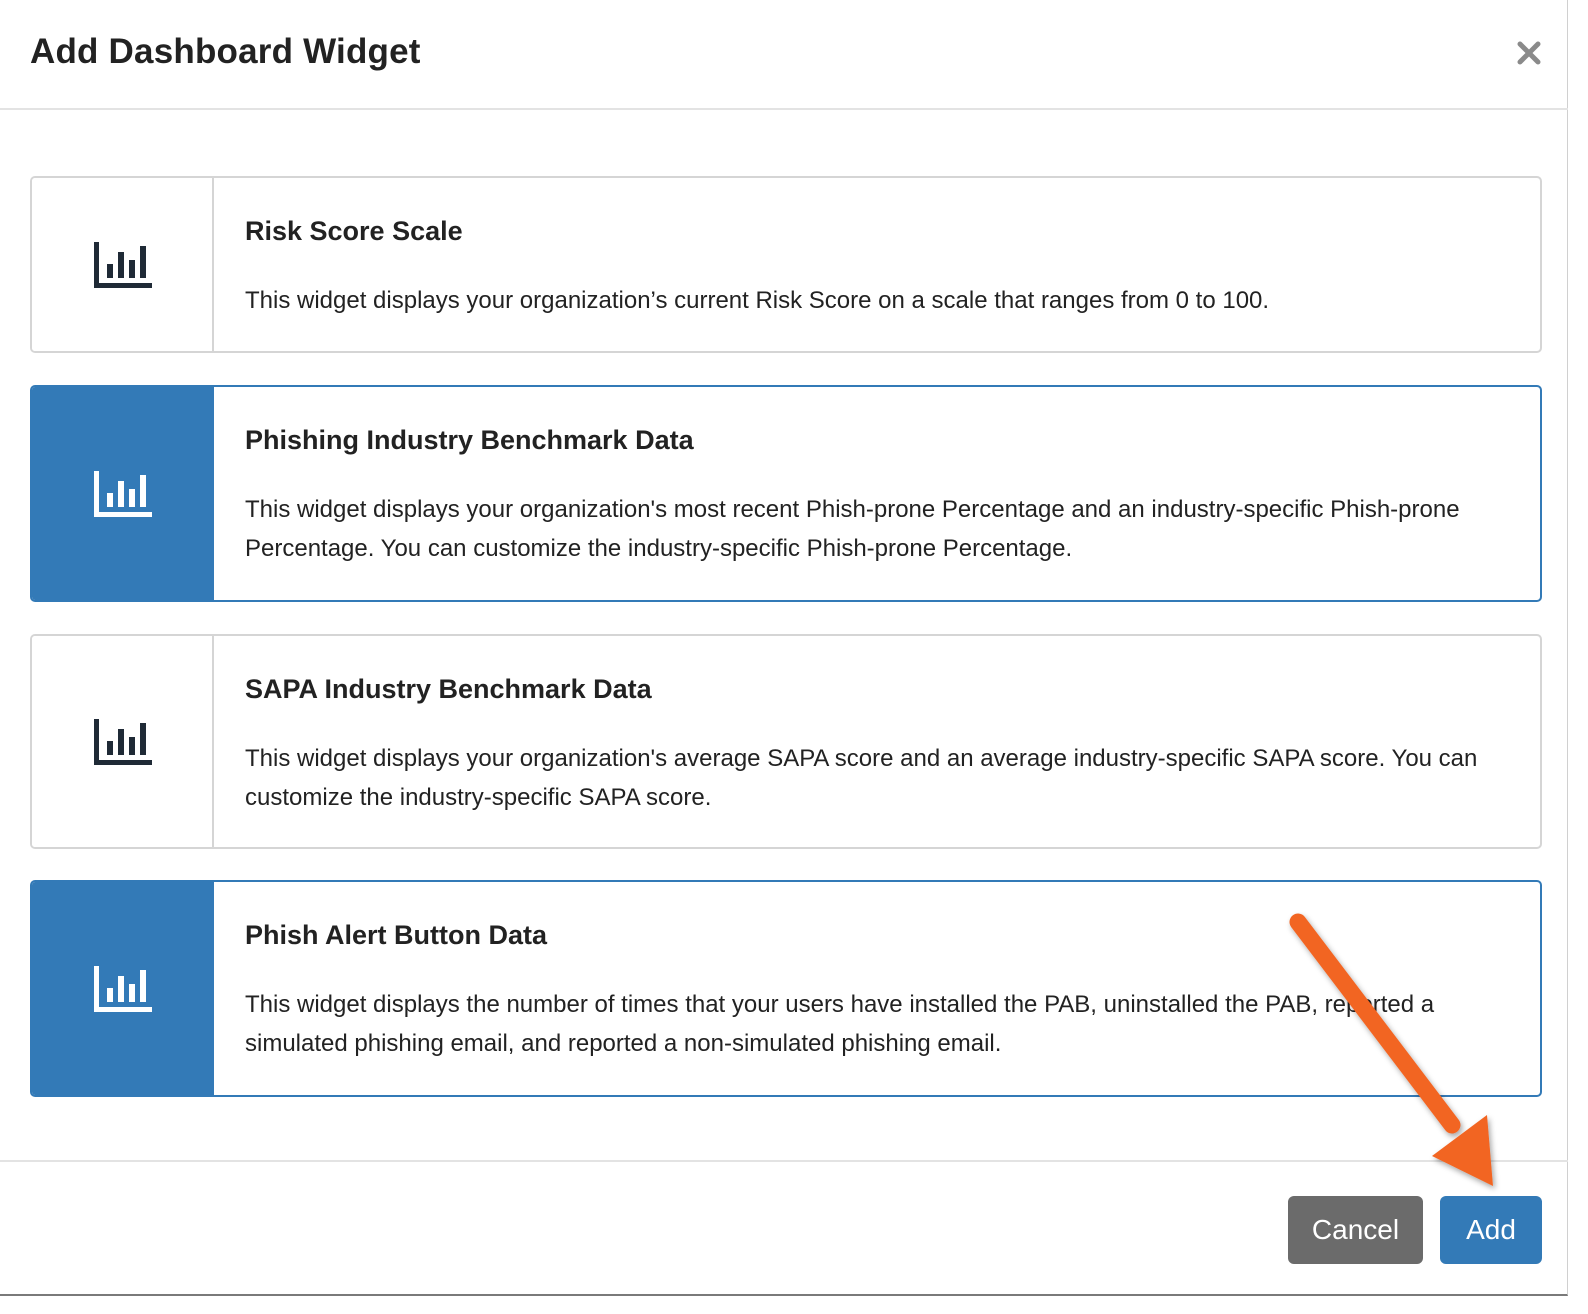 The image size is (1588, 1314). Describe the element at coordinates (396, 935) in the screenshot. I see `widget-title: Phish Alert Button Data` at that location.